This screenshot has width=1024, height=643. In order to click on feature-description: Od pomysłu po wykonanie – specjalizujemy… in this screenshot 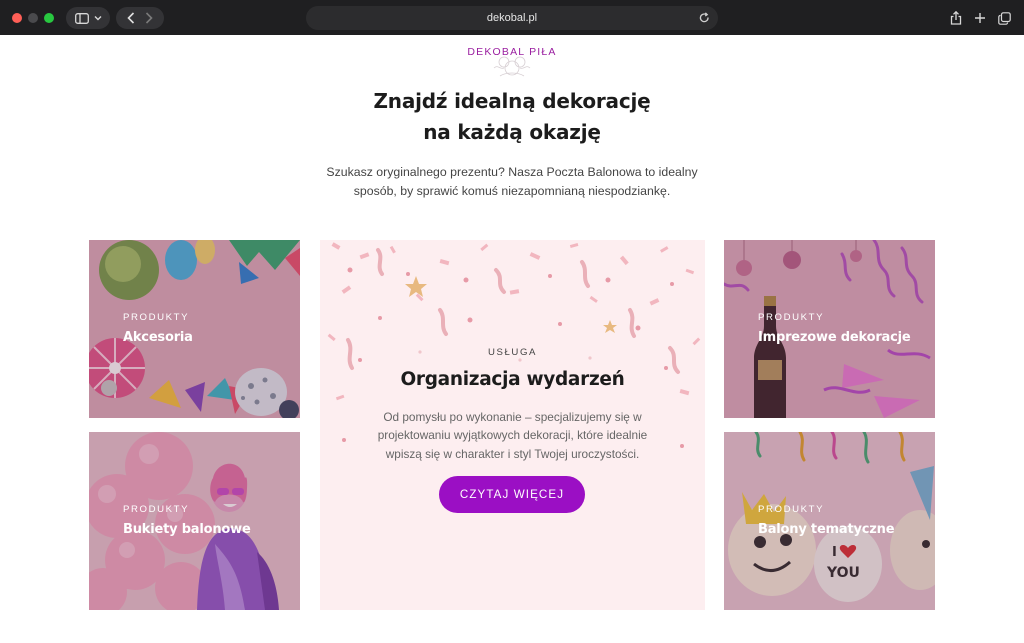, I will do `click(512, 435)`.